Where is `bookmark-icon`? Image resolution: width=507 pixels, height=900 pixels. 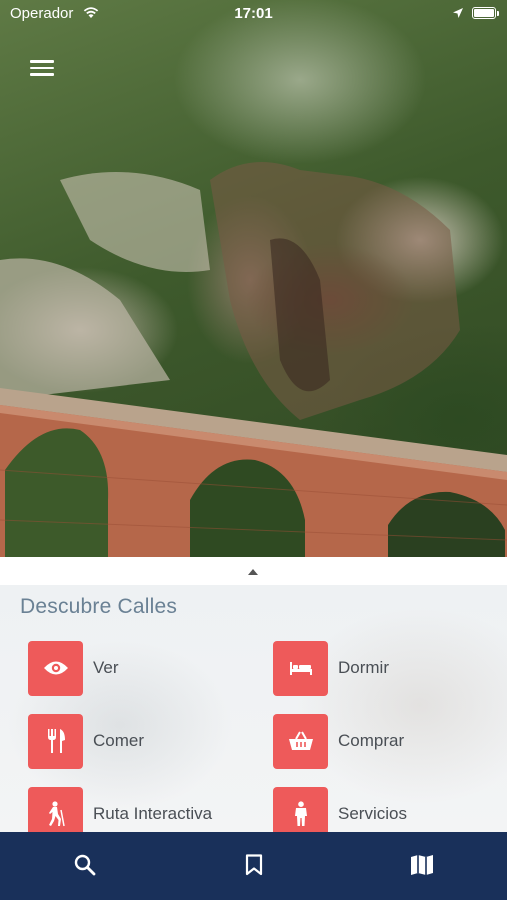
bookmark-icon is located at coordinates (254, 865).